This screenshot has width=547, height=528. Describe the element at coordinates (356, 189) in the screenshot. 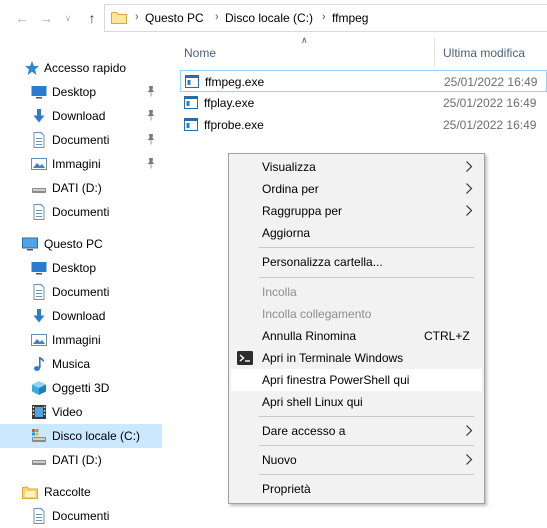

I see `menu-item-ordina-per: Ordina per` at that location.